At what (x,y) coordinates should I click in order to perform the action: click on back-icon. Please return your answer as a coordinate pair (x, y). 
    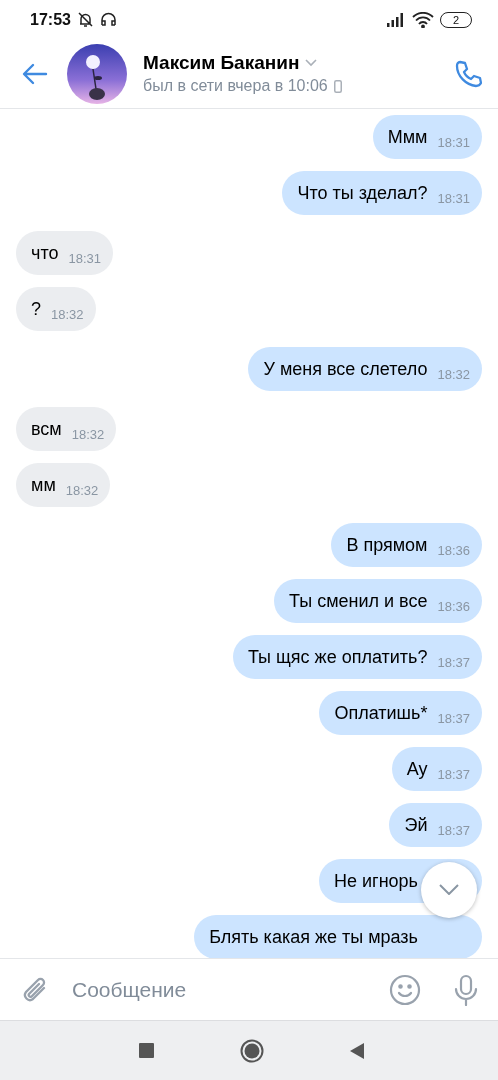
    Looking at the image, I should click on (356, 1050).